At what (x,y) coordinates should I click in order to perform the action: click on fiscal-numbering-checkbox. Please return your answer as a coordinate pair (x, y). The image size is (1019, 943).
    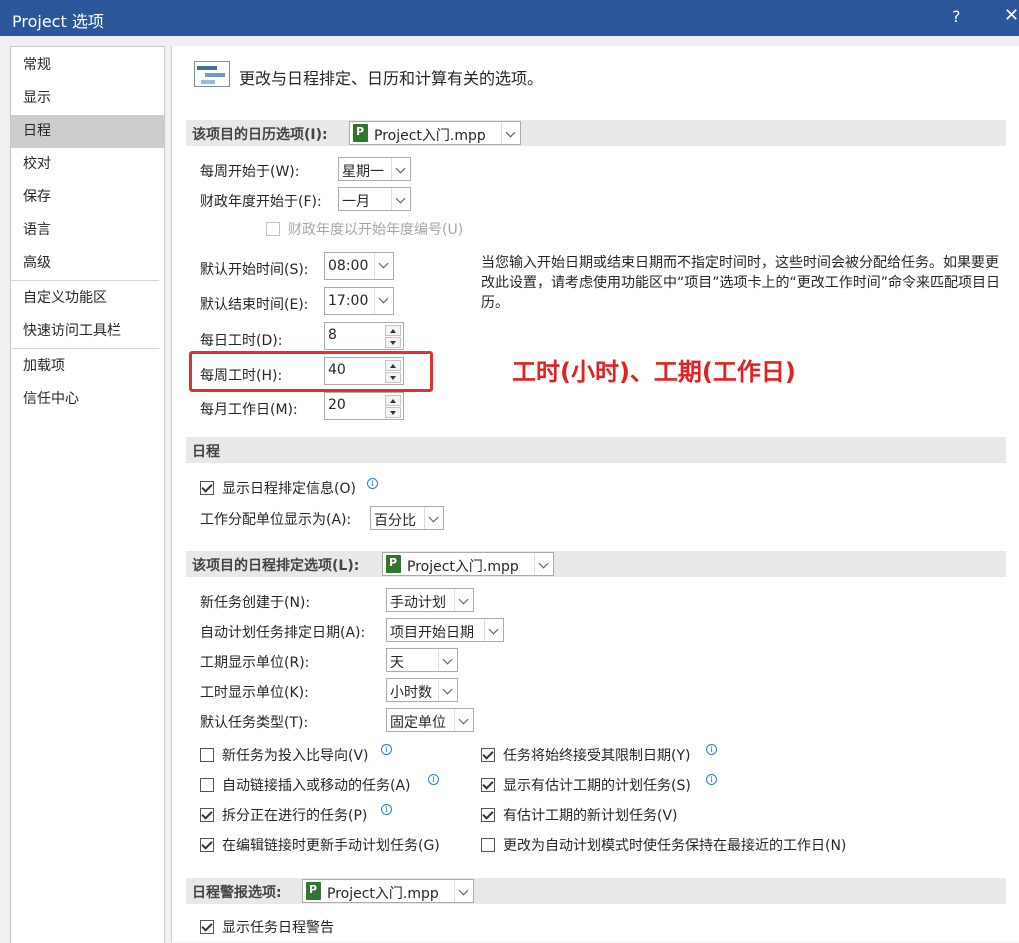
    Looking at the image, I should click on (273, 229).